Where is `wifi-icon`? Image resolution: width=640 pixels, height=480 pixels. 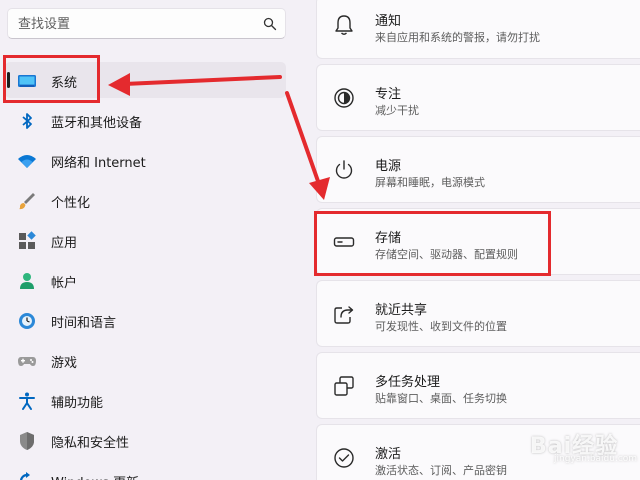 wifi-icon is located at coordinates (27, 161).